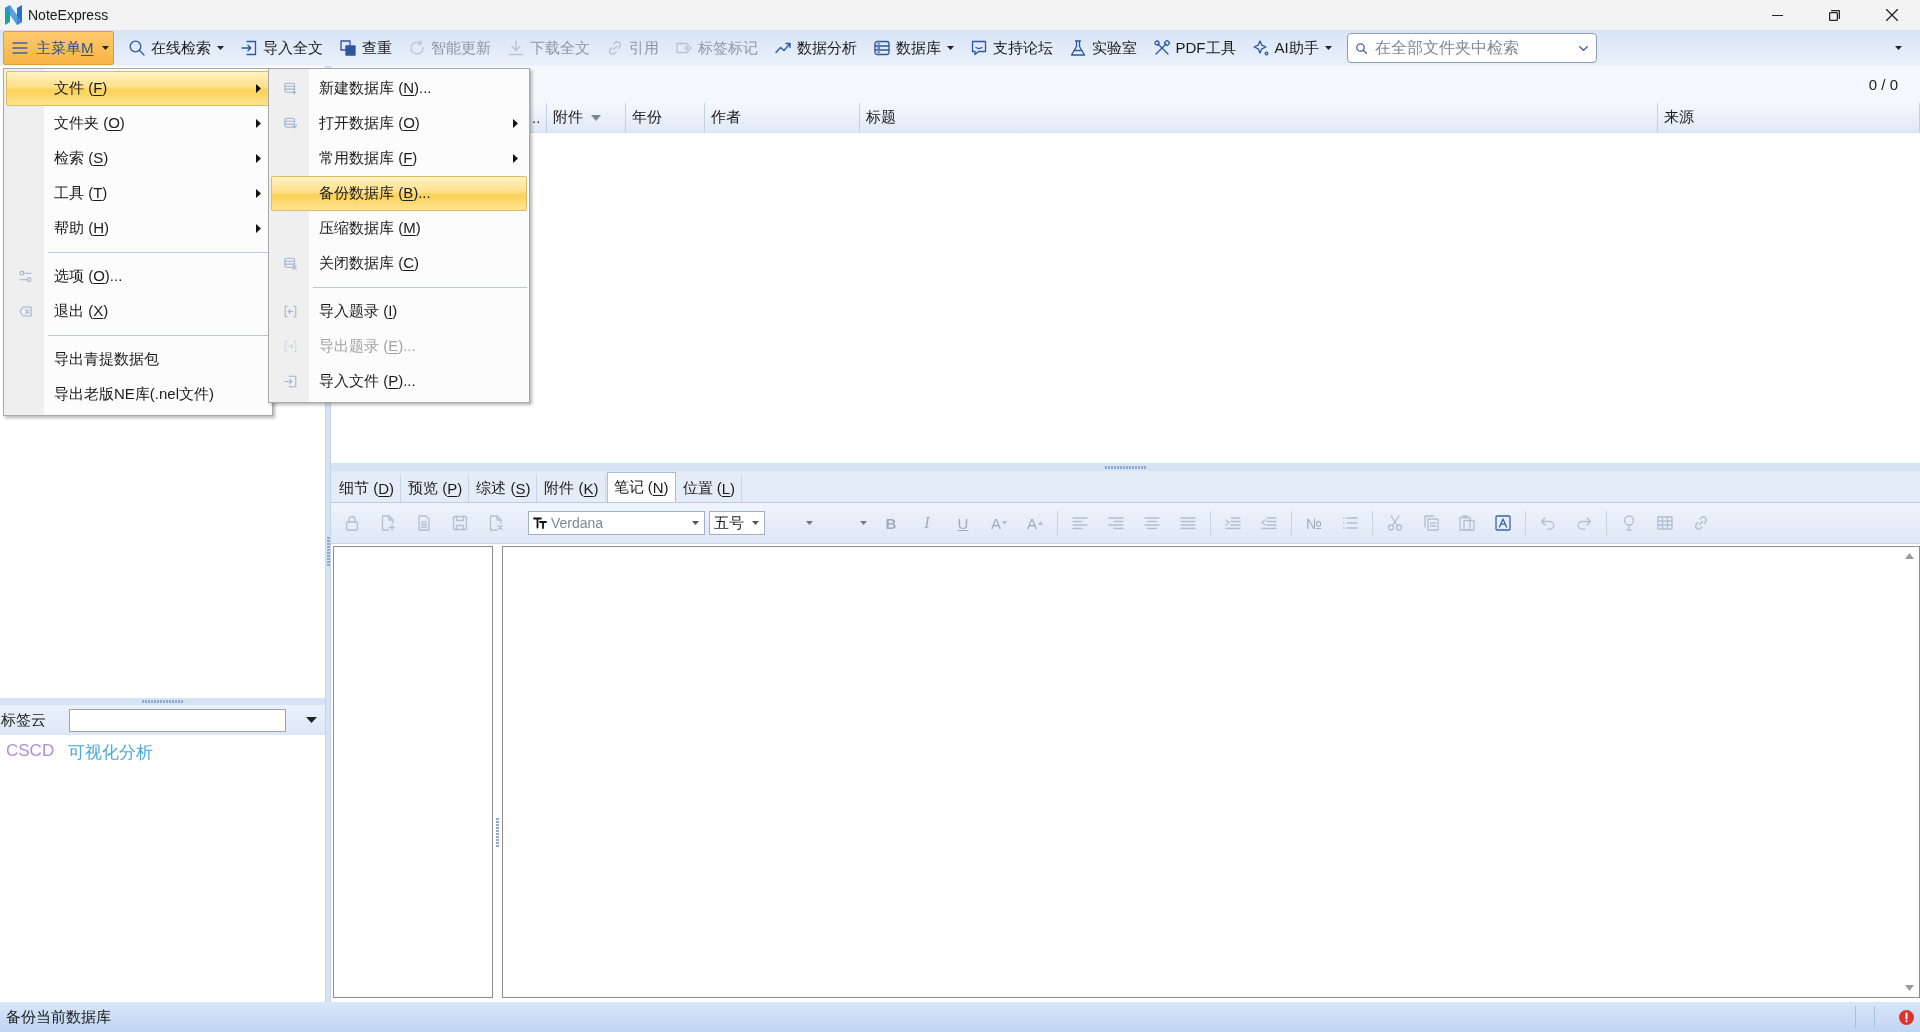 The width and height of the screenshot is (1920, 1032). Describe the element at coordinates (666, 117) in the screenshot. I see `column-header: 年份` at that location.